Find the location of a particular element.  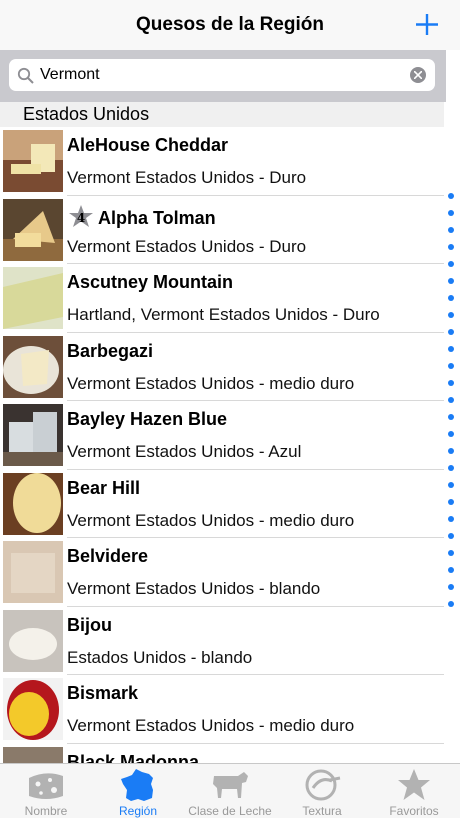

search-field is located at coordinates (222, 75).